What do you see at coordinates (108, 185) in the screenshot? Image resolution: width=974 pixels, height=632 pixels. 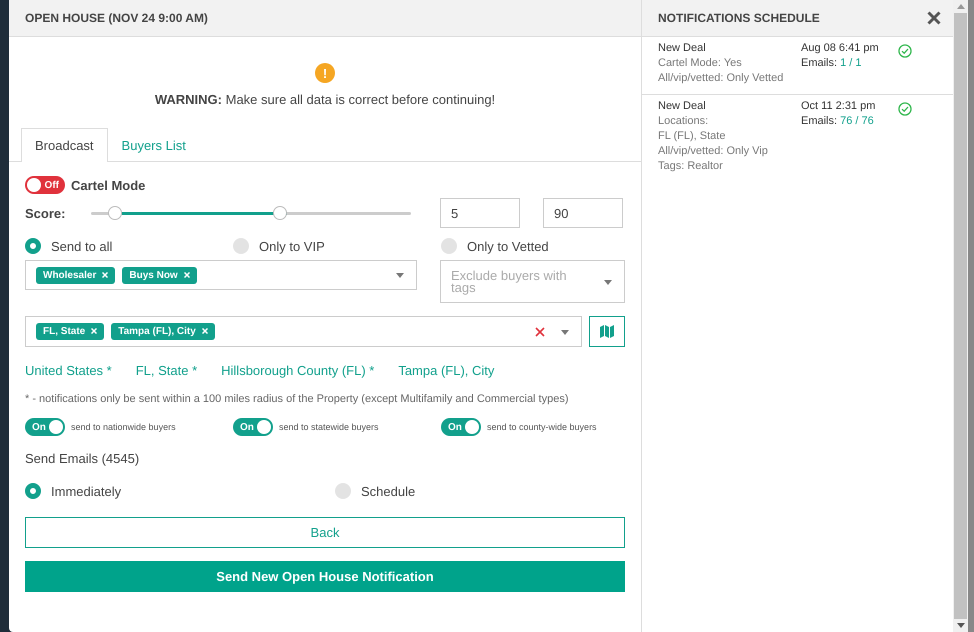 I see `cartel-mode-label: Cartel Mode` at bounding box center [108, 185].